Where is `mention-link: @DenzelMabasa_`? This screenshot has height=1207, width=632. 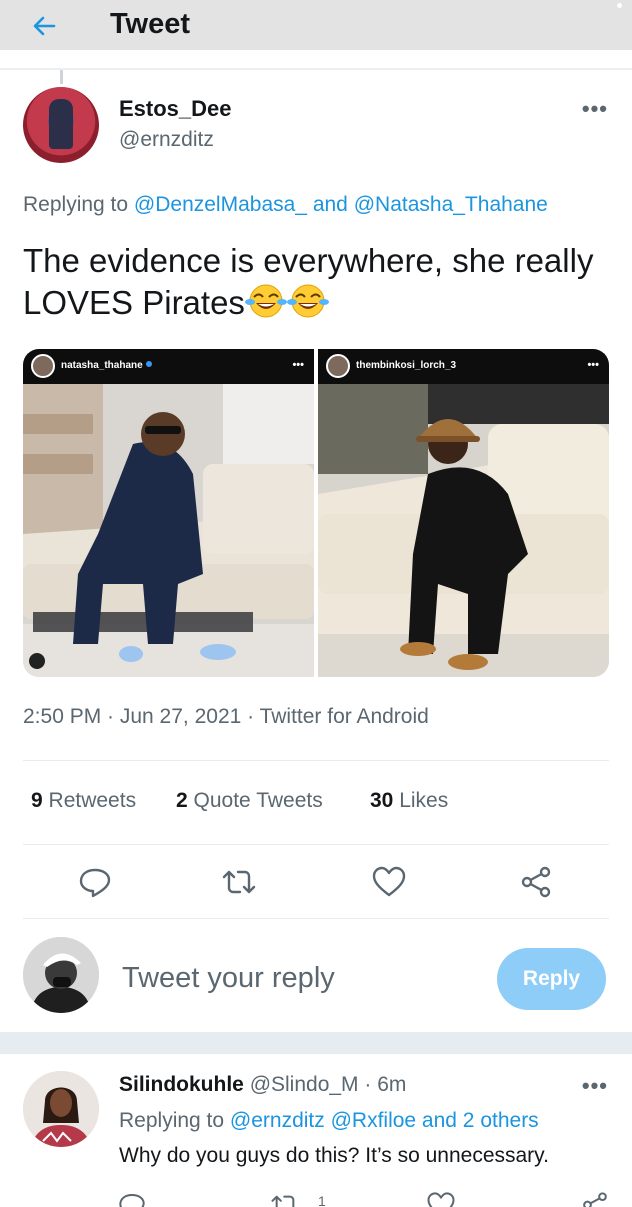
mention-link: @DenzelMabasa_ is located at coordinates (220, 204).